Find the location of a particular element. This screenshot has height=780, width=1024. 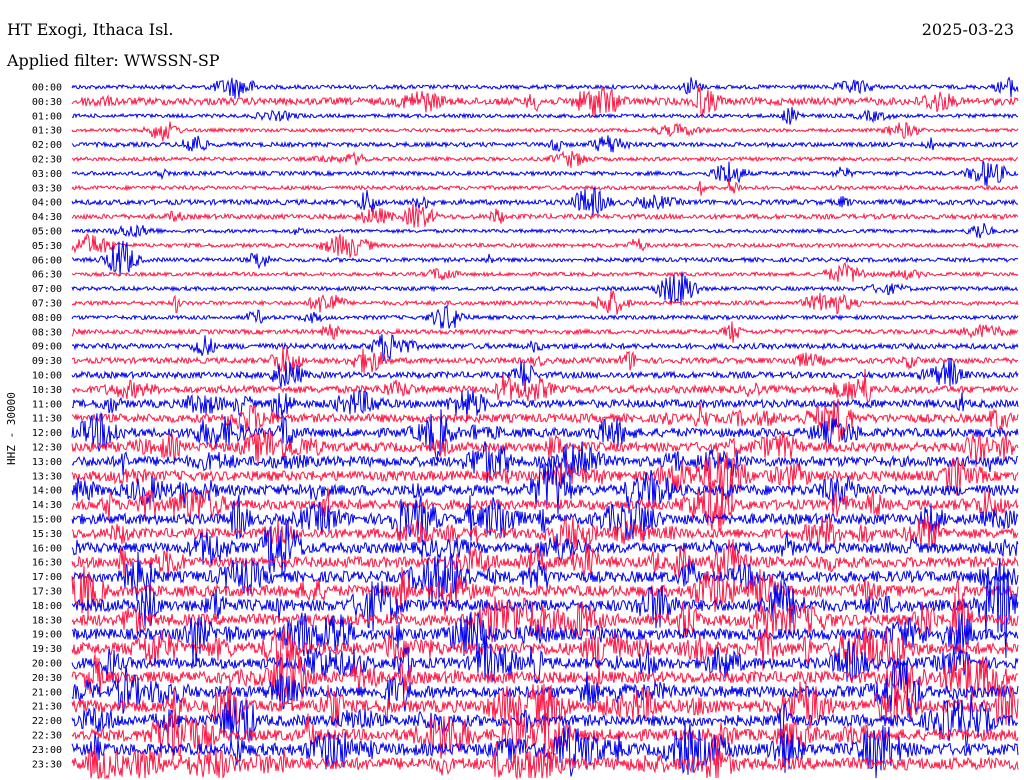

time-tick-label: 13:30 is located at coordinates (47, 476).